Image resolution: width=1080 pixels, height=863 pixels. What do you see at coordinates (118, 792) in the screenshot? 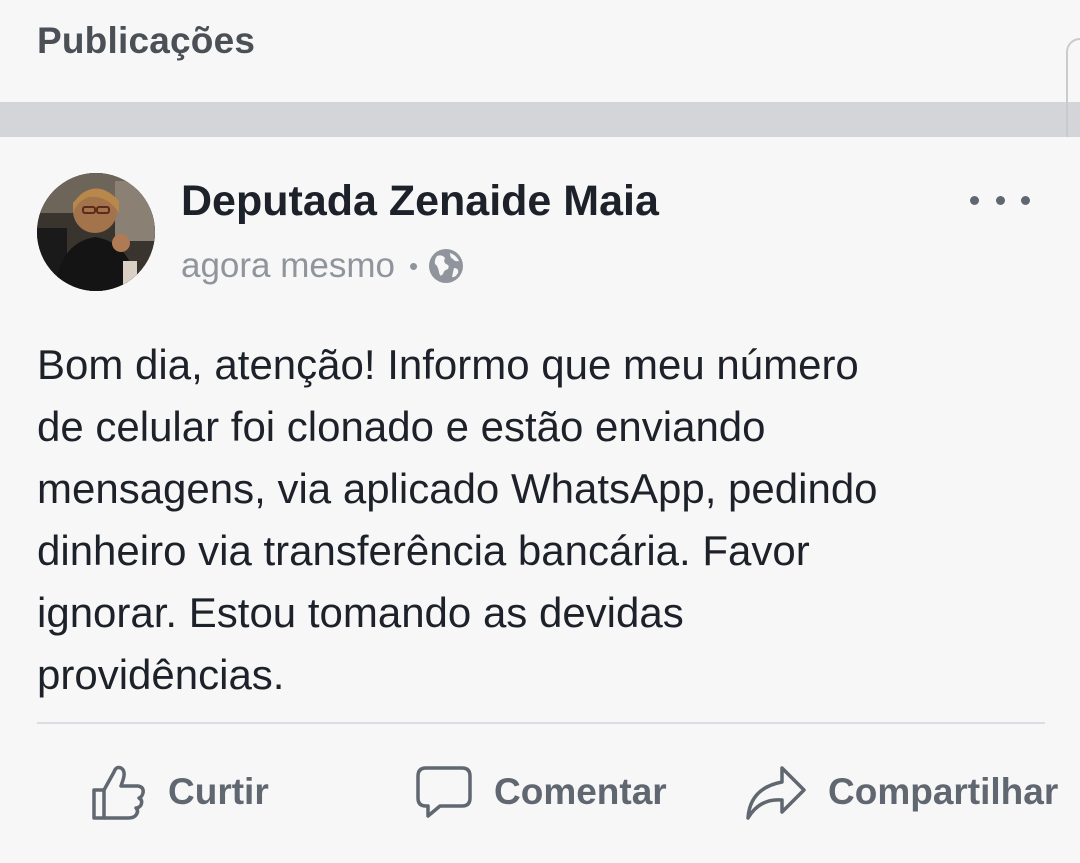
I see `thumbs-up-icon` at bounding box center [118, 792].